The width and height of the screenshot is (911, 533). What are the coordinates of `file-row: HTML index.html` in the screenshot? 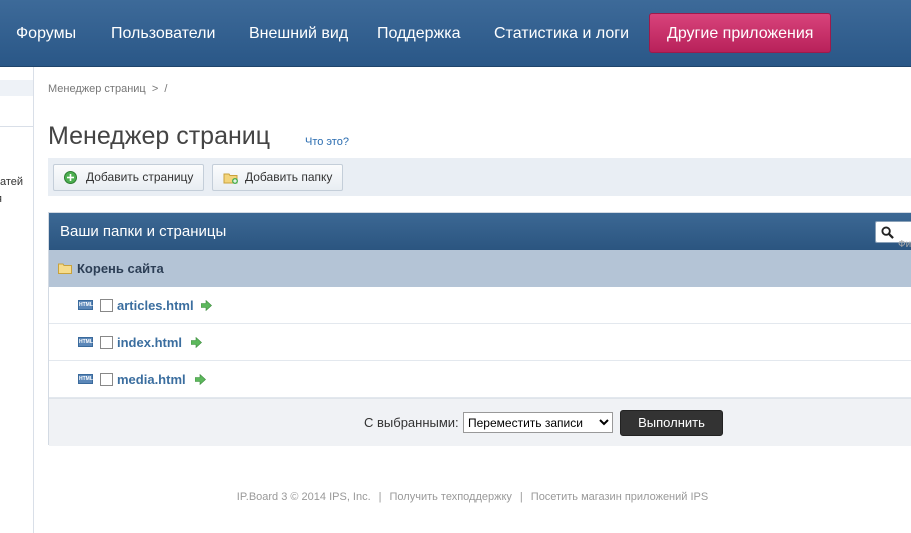 It's located at (480, 342).